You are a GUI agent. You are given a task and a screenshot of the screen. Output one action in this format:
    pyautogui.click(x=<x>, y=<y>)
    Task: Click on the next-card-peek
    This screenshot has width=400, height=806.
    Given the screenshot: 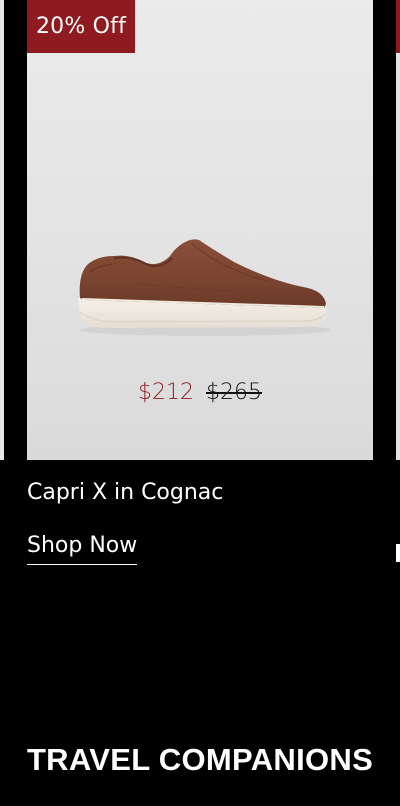 What is the action you would take?
    pyautogui.click(x=398, y=230)
    